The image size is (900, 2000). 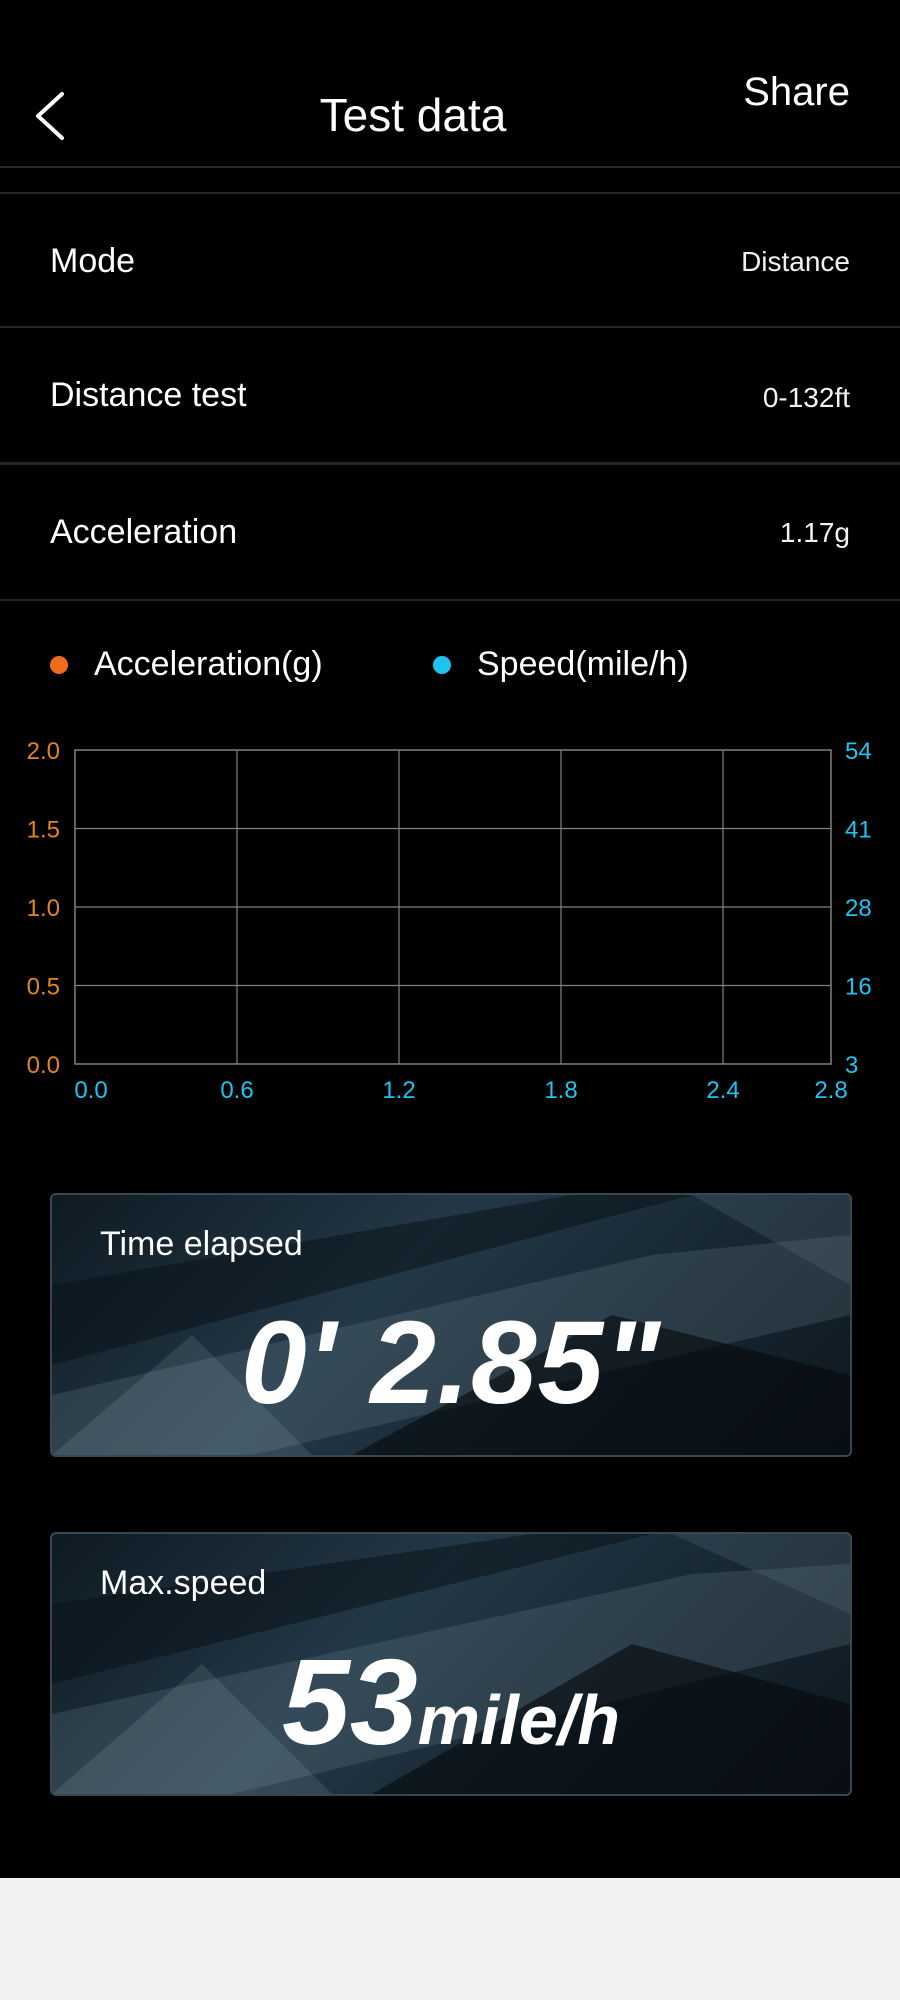 What do you see at coordinates (413, 115) in the screenshot?
I see `page-title: Test data` at bounding box center [413, 115].